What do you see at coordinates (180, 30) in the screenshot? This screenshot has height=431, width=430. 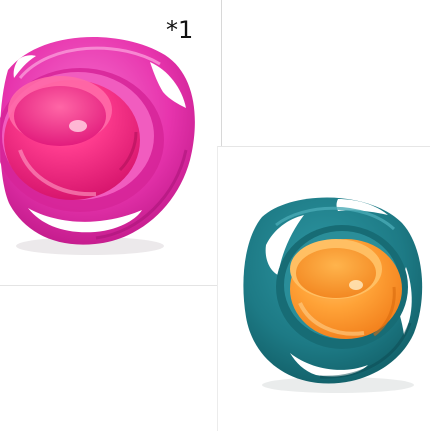 I see `quantity-label: *1` at bounding box center [180, 30].